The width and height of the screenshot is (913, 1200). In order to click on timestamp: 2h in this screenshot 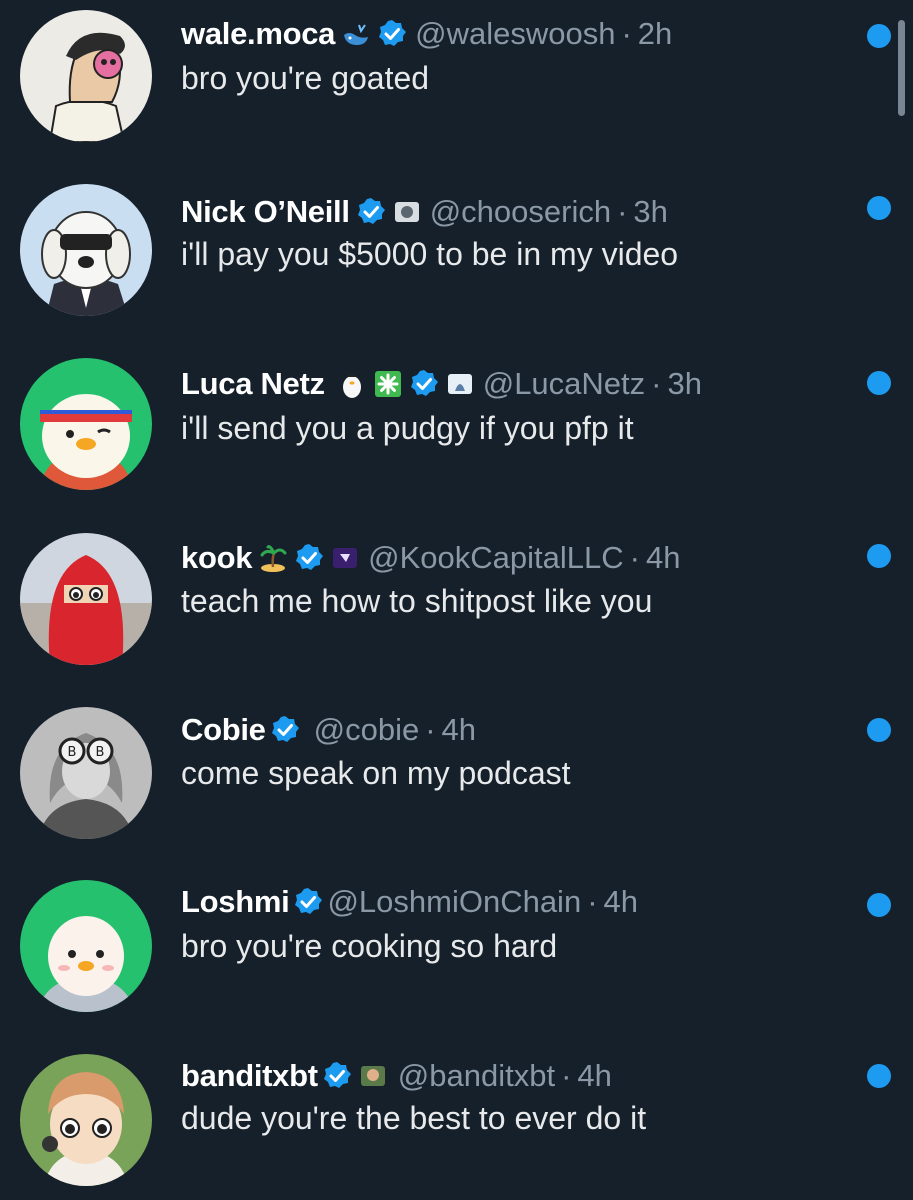, I will do `click(655, 33)`.